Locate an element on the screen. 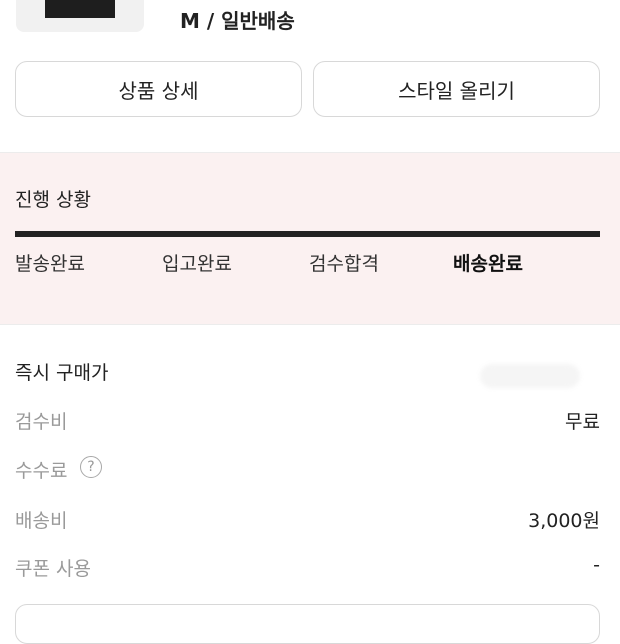  bottom-button is located at coordinates (307, 624).